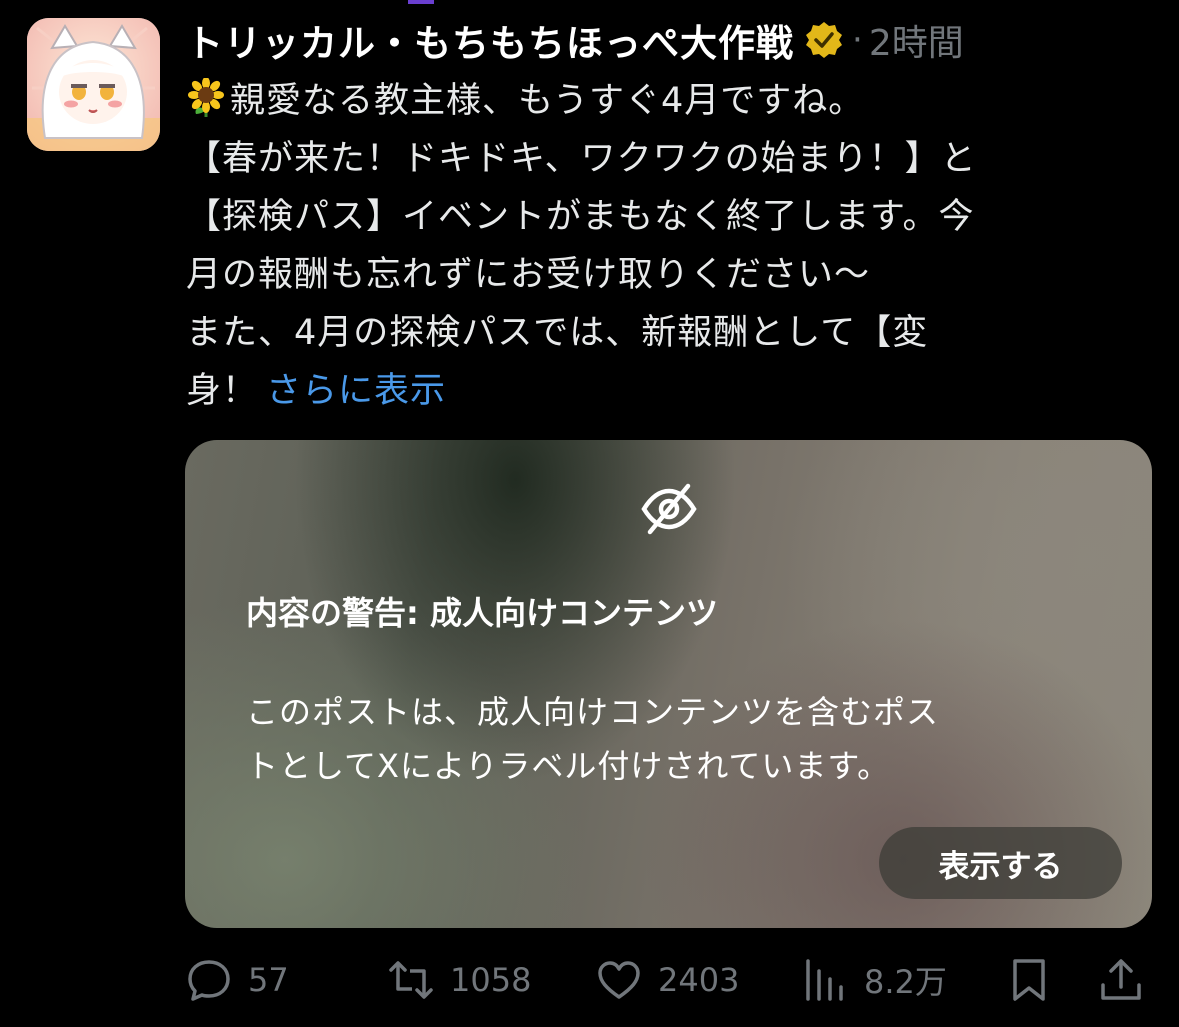  Describe the element at coordinates (699, 980) in the screenshot. I see `like-count: 2403` at that location.